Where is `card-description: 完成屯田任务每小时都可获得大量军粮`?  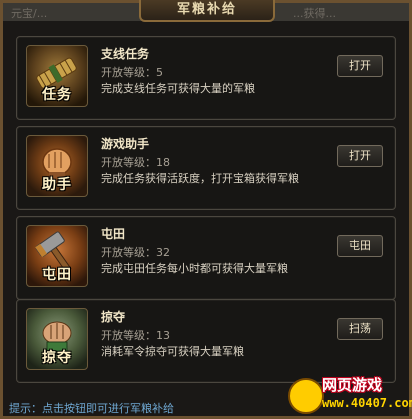 card-description: 完成屯田任务每小时都可获得大量军粮 is located at coordinates (194, 268).